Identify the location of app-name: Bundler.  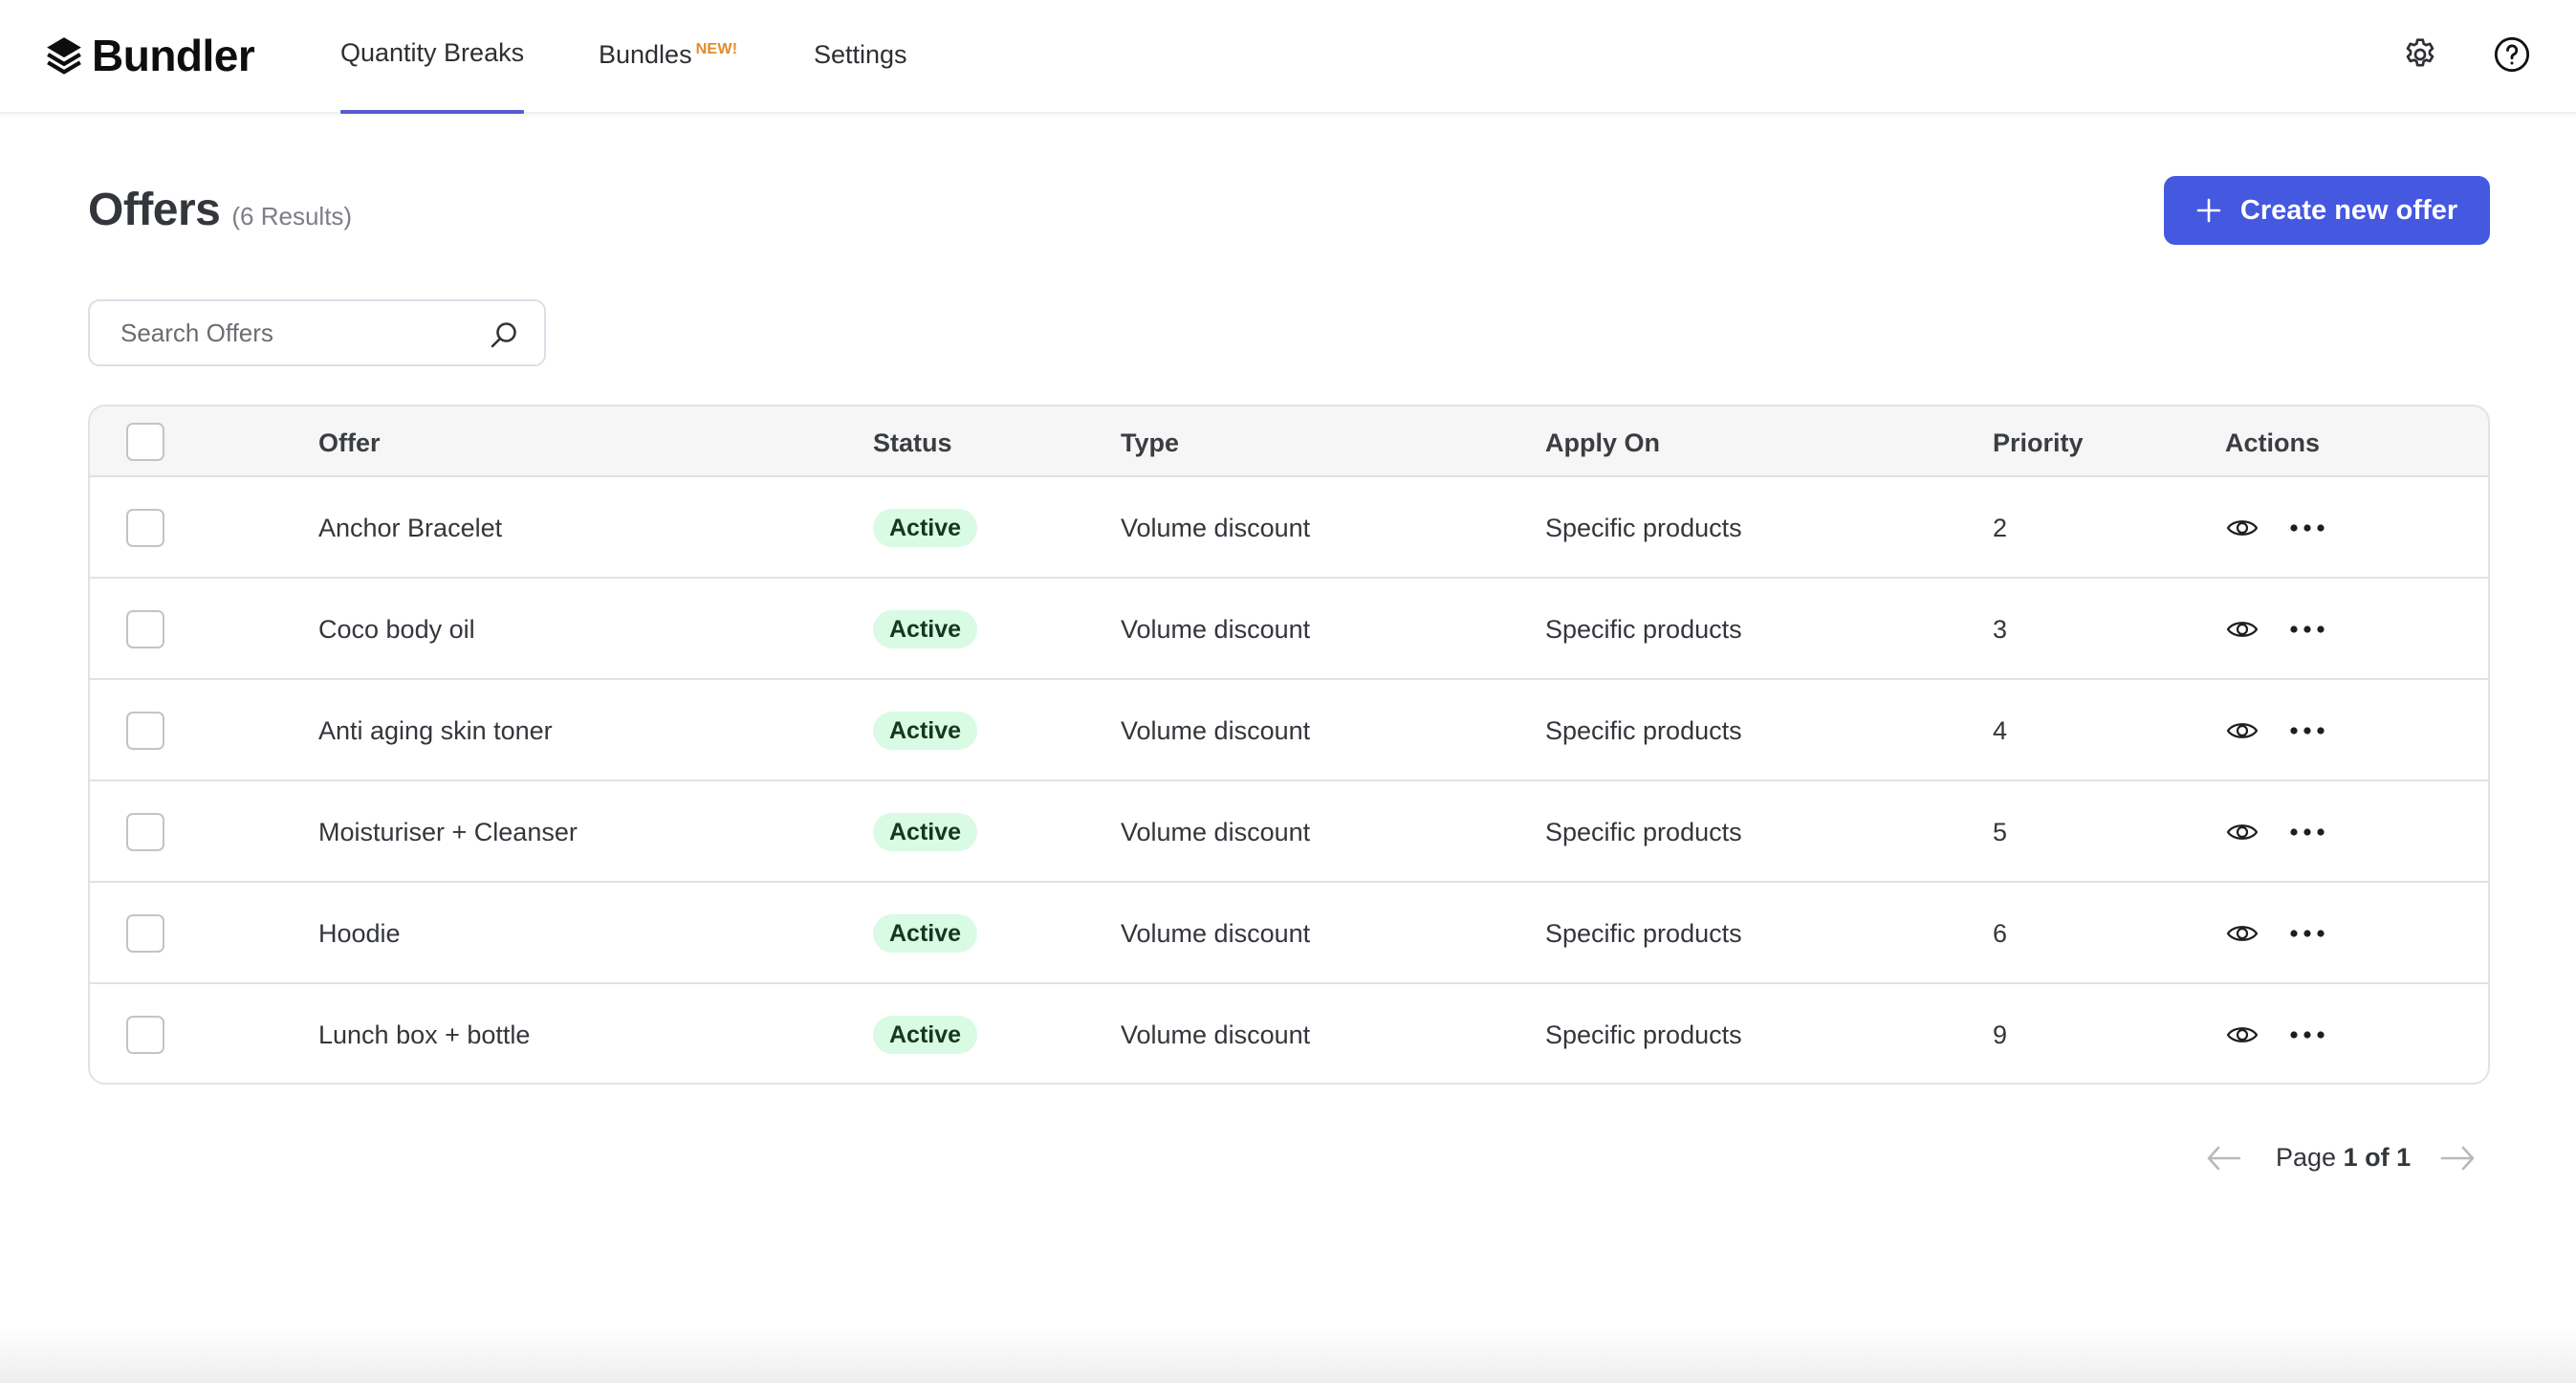
(173, 56).